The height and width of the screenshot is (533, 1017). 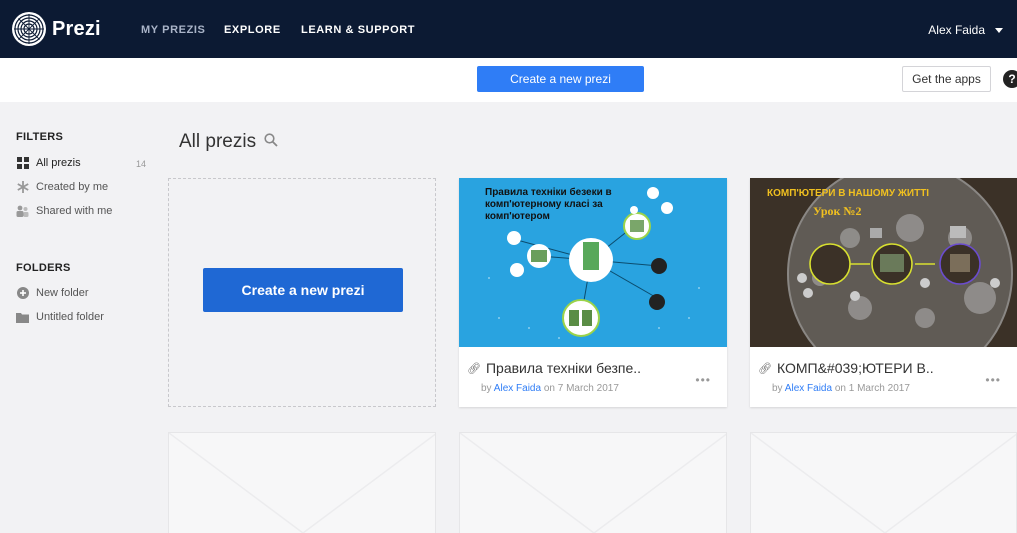 I want to click on filter-all-prezis: All prezis, so click(x=48, y=163).